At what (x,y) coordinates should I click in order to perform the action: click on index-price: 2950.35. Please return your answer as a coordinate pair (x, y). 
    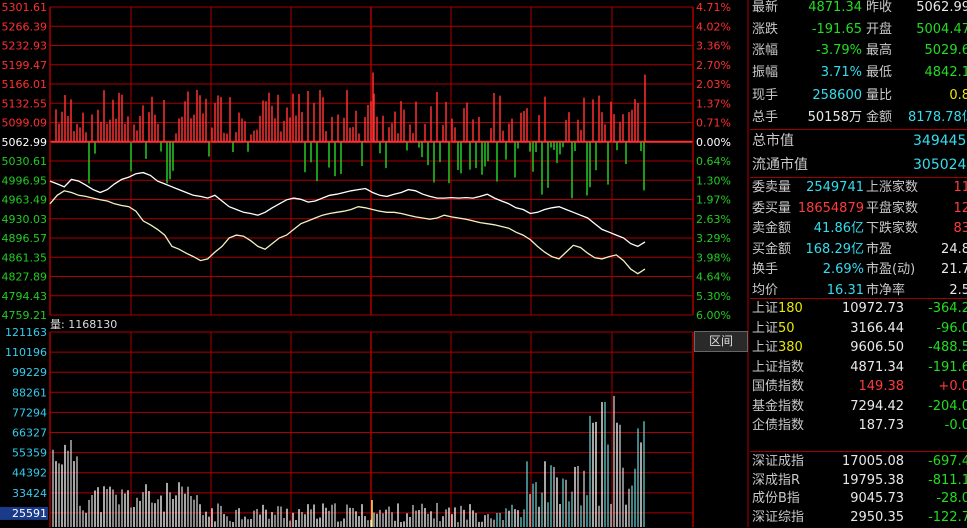
    Looking at the image, I should click on (877, 517).